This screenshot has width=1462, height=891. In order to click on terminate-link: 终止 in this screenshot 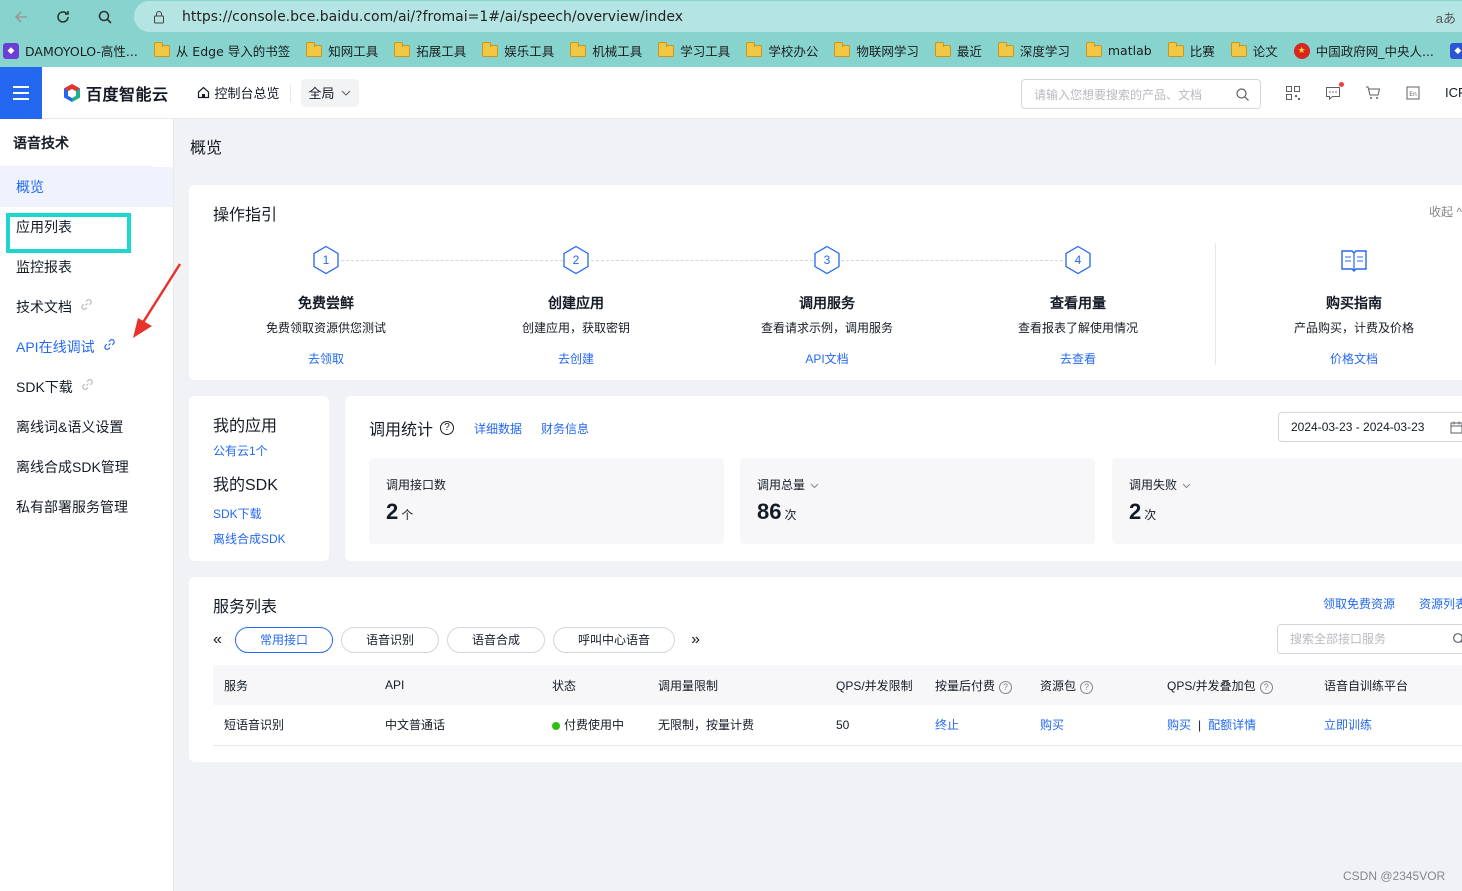, I will do `click(947, 725)`.